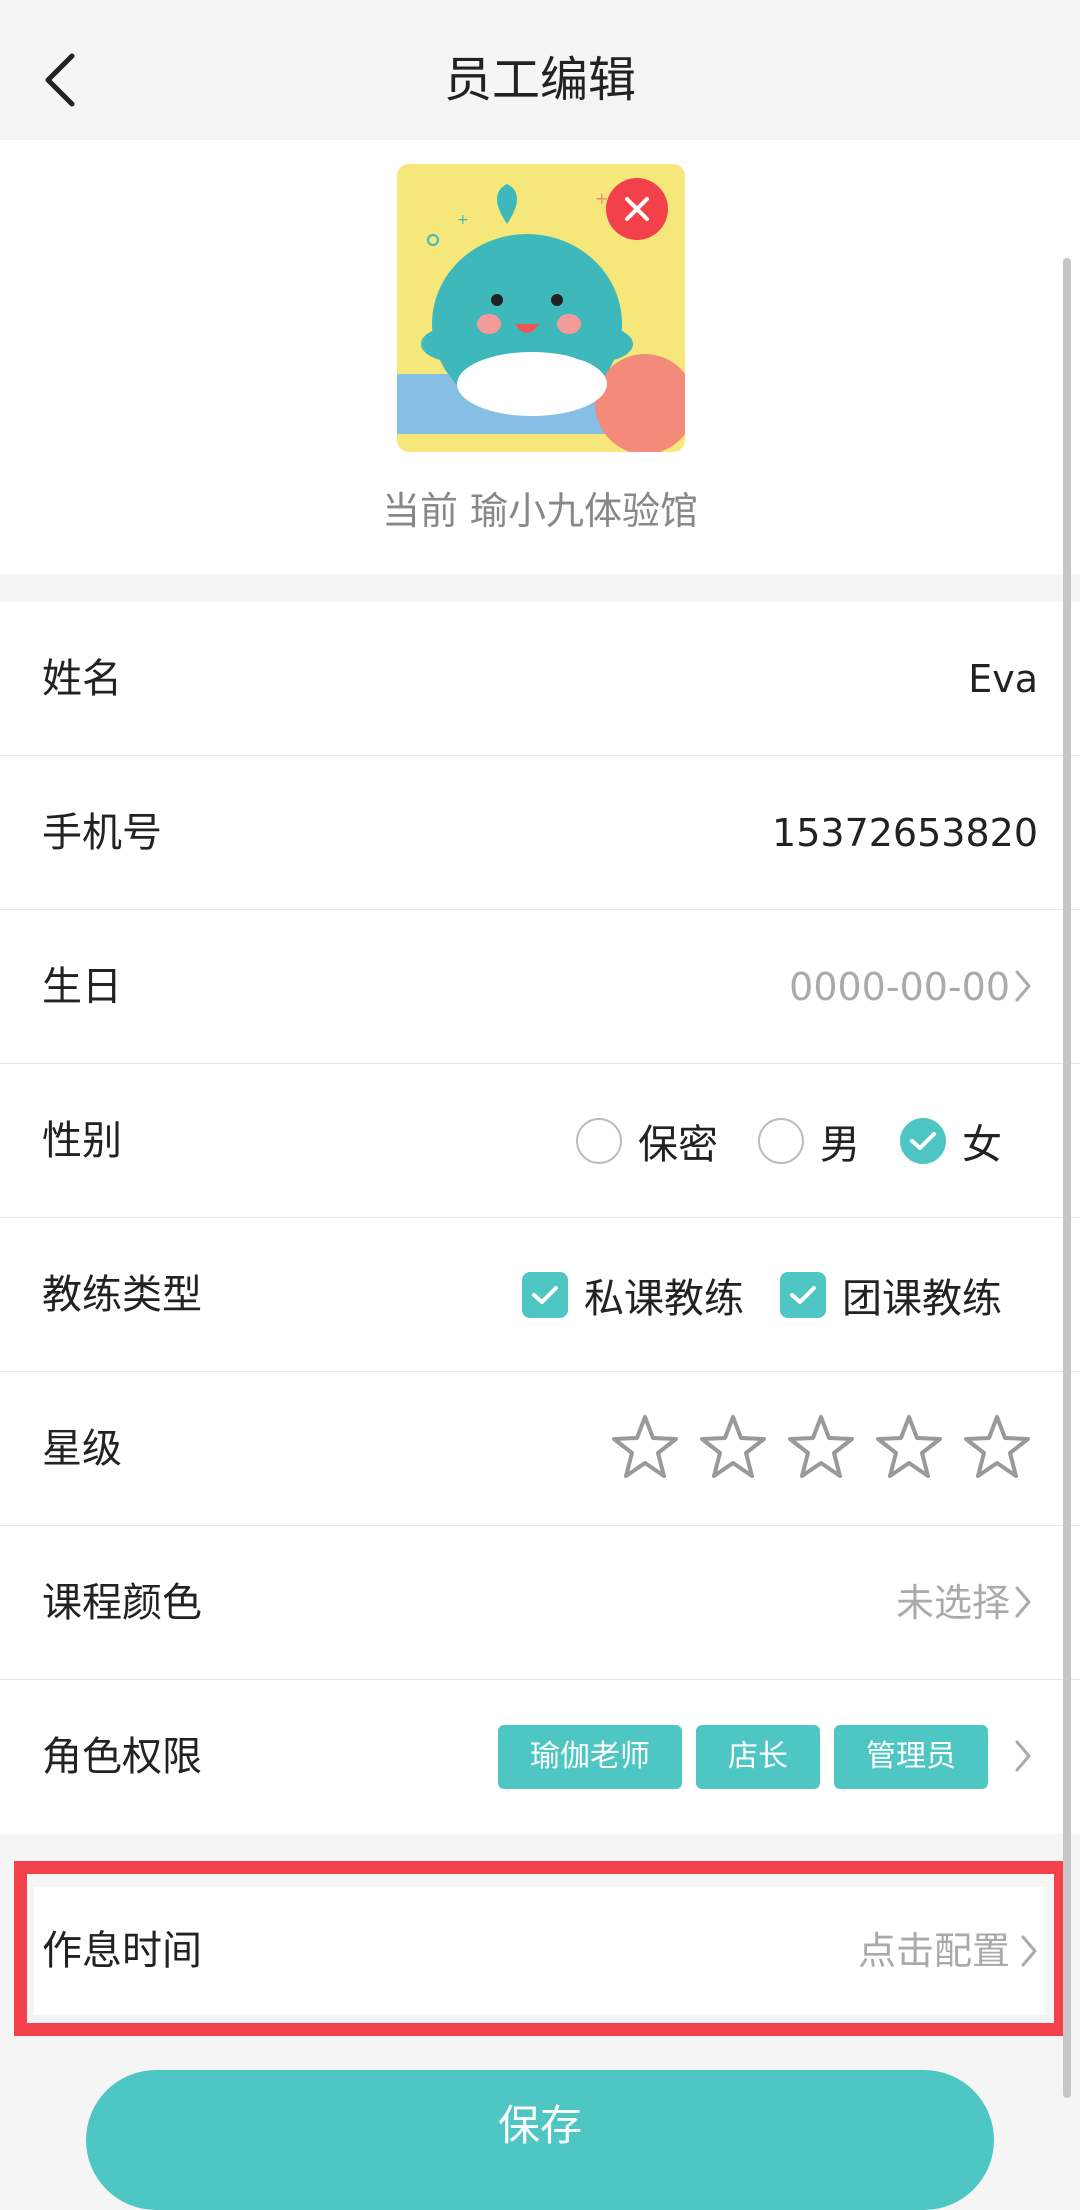  What do you see at coordinates (1003, 679) in the screenshot?
I see `name-value: Eva` at bounding box center [1003, 679].